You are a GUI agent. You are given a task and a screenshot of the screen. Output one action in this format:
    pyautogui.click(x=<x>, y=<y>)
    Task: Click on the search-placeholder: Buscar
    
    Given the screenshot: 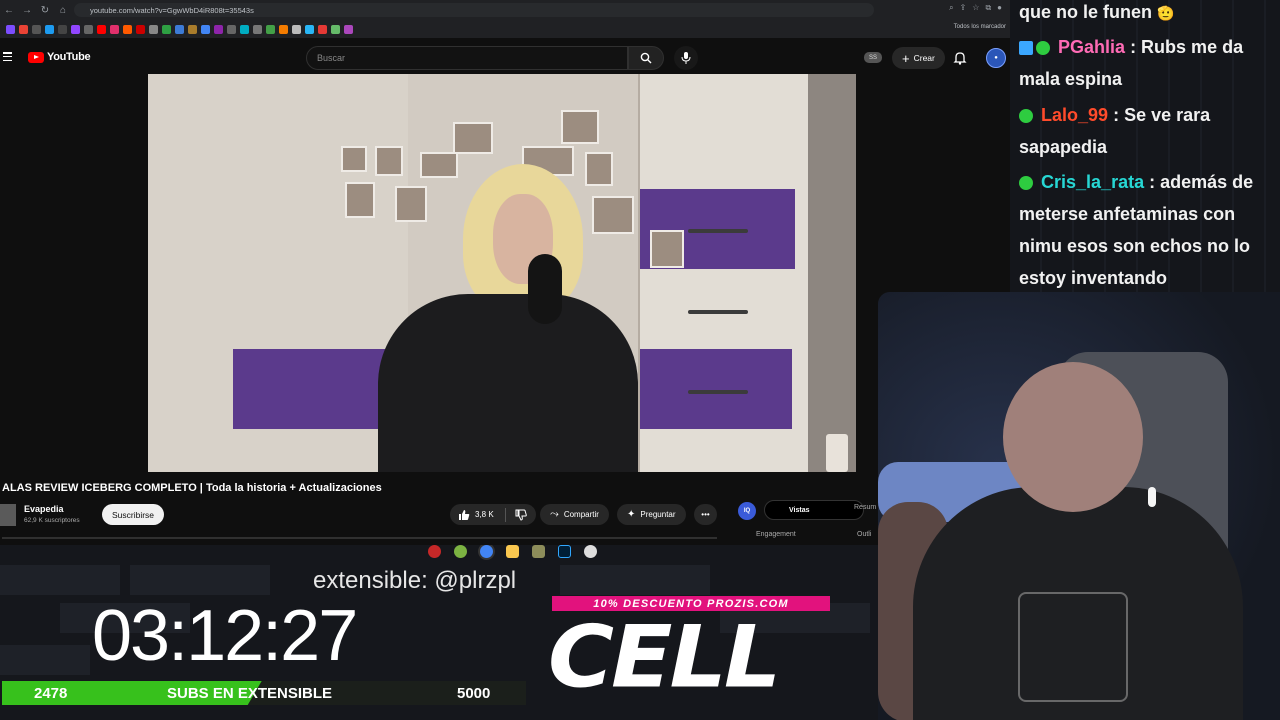 What is the action you would take?
    pyautogui.click(x=331, y=58)
    